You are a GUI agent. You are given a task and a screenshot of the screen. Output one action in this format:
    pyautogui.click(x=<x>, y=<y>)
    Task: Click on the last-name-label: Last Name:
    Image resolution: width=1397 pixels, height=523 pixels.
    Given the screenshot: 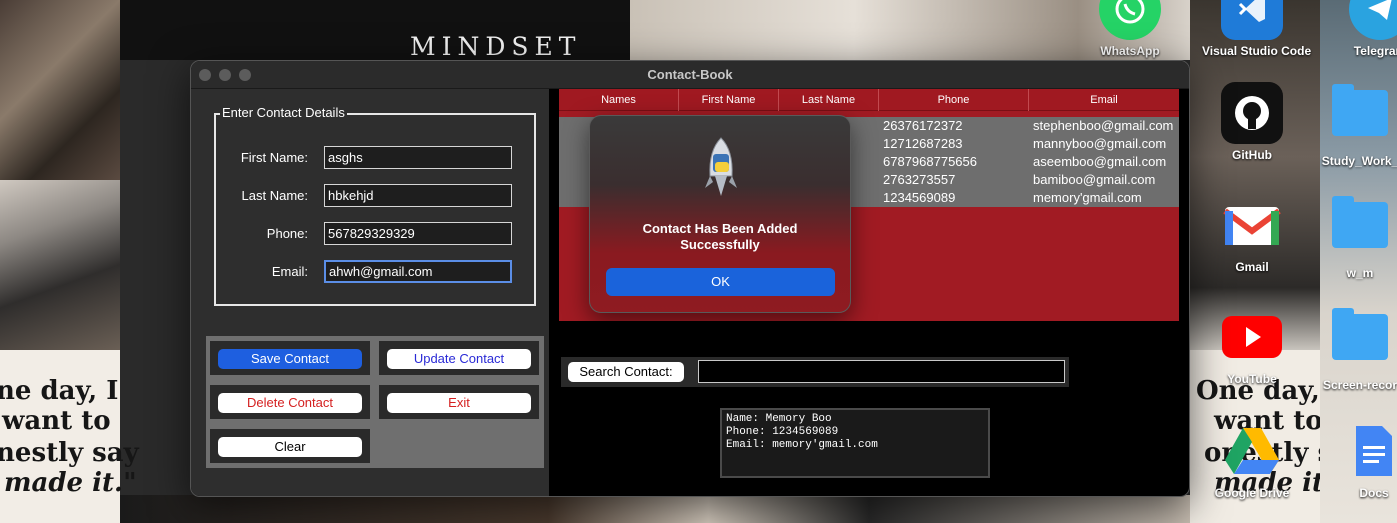 What is the action you would take?
    pyautogui.click(x=274, y=195)
    